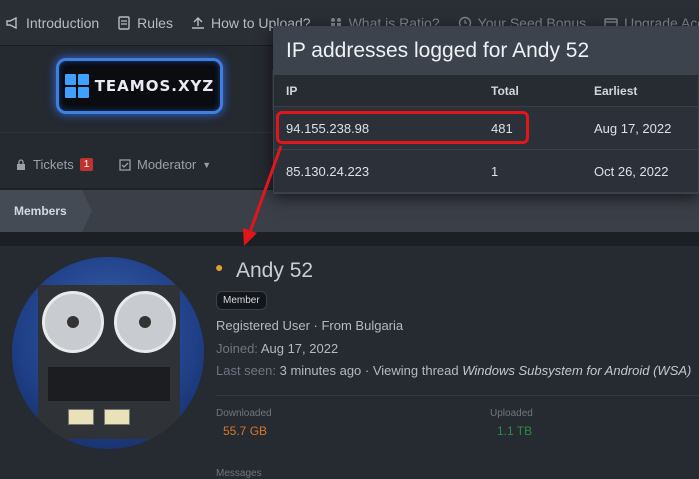 The width and height of the screenshot is (699, 479). Describe the element at coordinates (207, 164) in the screenshot. I see `chevron-down-icon: ▼` at that location.